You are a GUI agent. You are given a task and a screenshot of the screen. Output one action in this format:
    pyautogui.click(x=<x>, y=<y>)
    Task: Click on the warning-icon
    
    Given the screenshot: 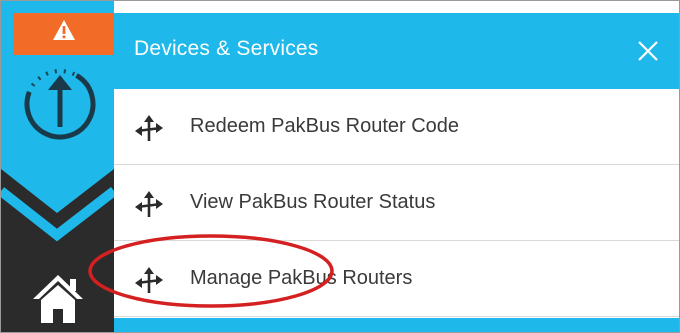 What is the action you would take?
    pyautogui.click(x=64, y=30)
    